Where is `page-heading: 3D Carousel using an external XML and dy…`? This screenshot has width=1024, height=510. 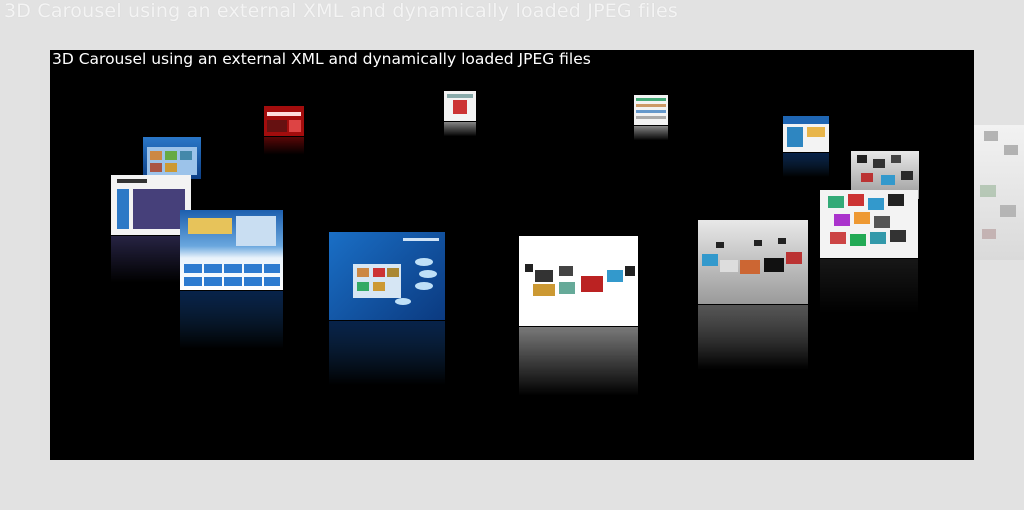
page-heading: 3D Carousel using an external XML and dy… is located at coordinates (341, 11).